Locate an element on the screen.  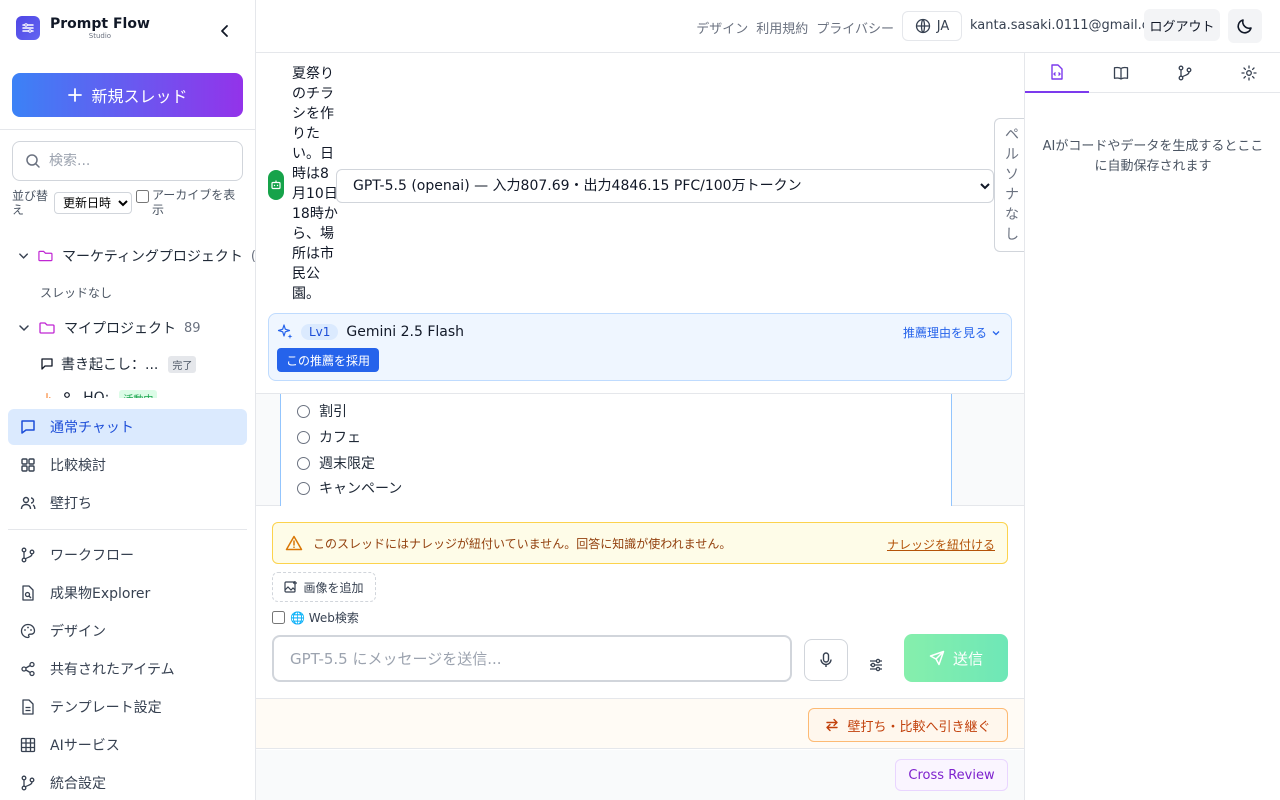
new-thread-button: 新規スレッド is located at coordinates (127, 95).